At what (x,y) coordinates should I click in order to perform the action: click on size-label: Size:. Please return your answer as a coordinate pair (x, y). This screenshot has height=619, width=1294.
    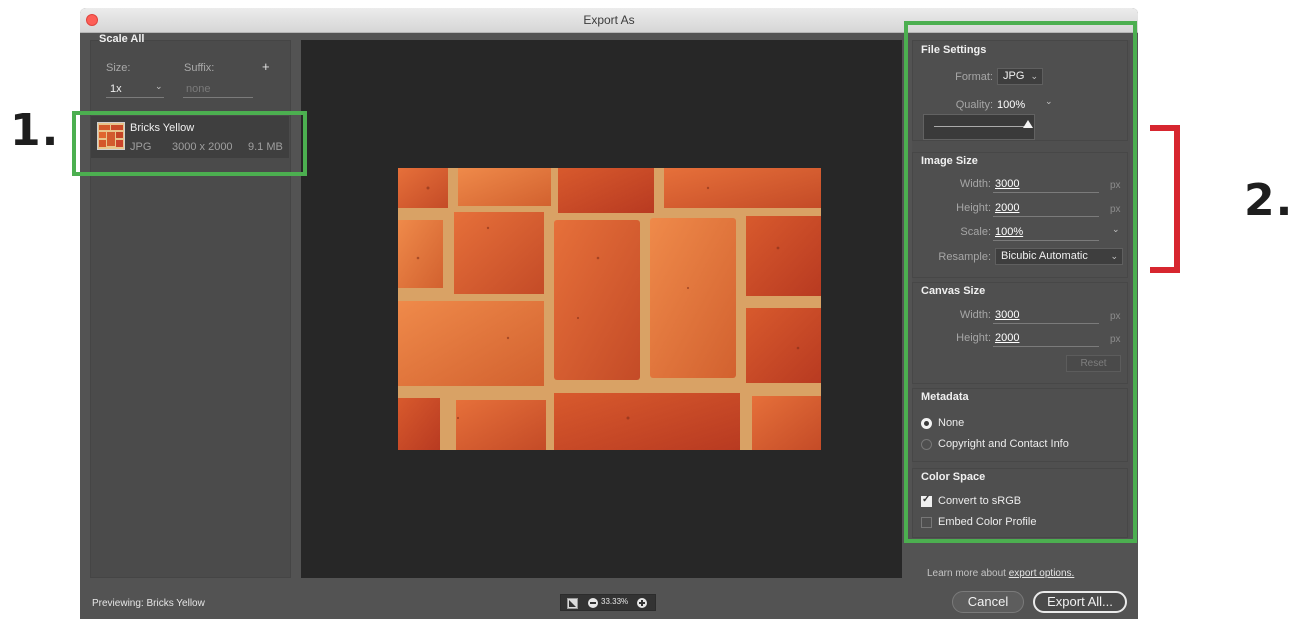
    Looking at the image, I should click on (118, 68).